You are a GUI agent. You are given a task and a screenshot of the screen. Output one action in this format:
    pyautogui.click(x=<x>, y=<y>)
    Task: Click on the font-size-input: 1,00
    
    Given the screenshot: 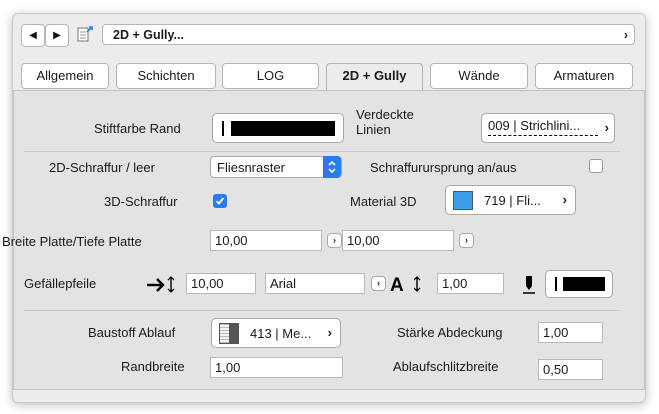 What is the action you would take?
    pyautogui.click(x=470, y=283)
    